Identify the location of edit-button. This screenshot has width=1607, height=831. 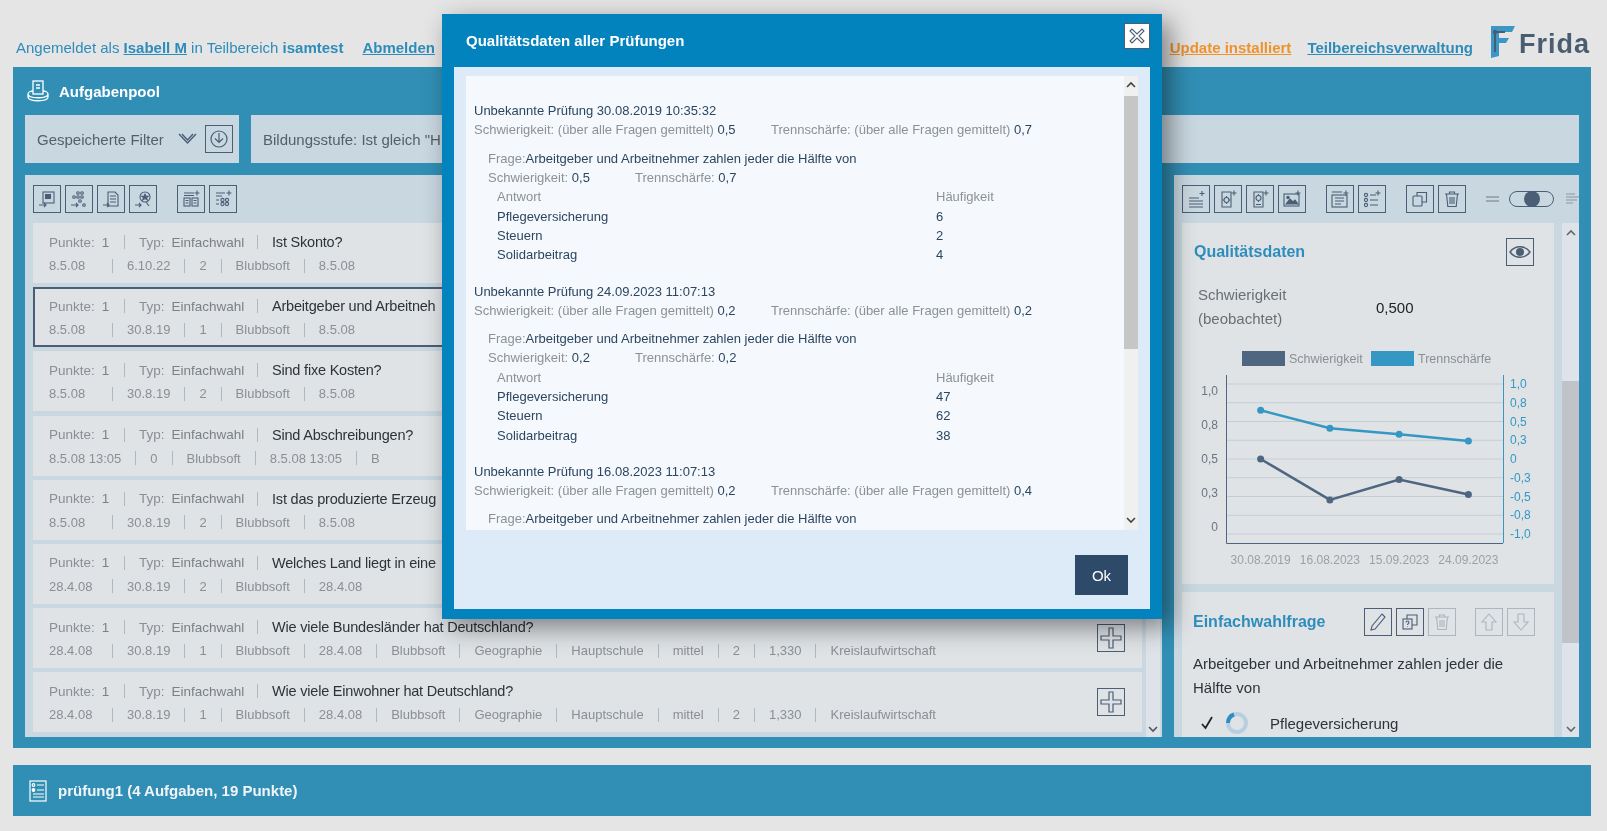
(1378, 622).